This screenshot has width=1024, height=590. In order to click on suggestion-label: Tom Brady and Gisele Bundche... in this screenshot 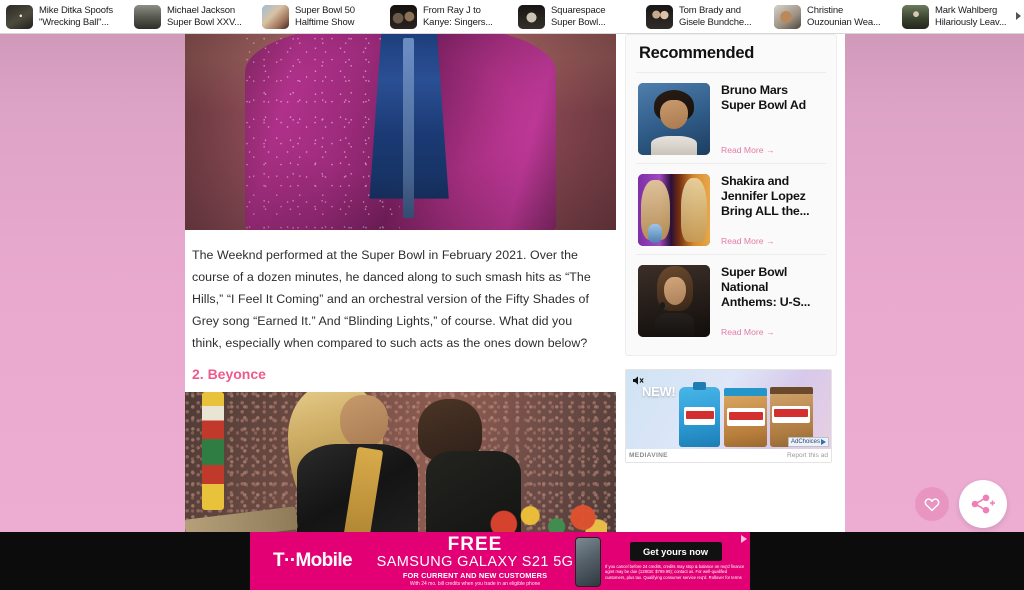, I will do `click(715, 16)`.